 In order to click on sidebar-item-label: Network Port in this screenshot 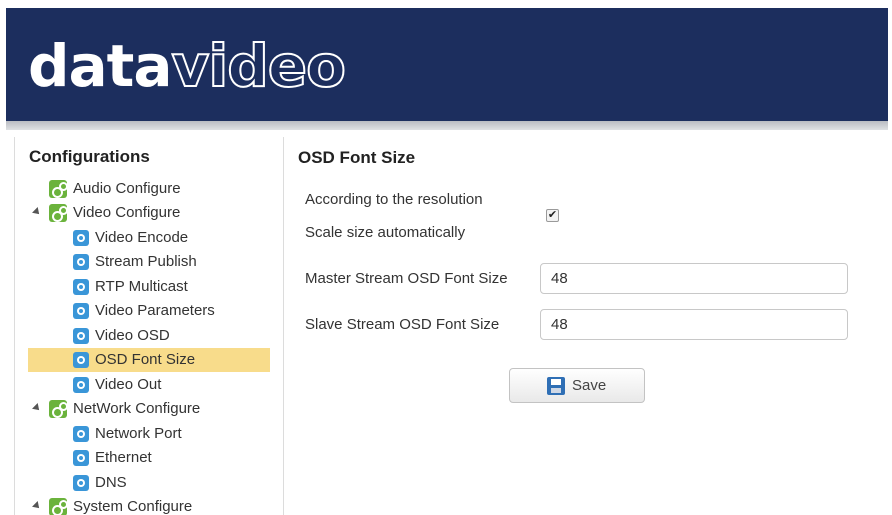, I will do `click(138, 433)`.